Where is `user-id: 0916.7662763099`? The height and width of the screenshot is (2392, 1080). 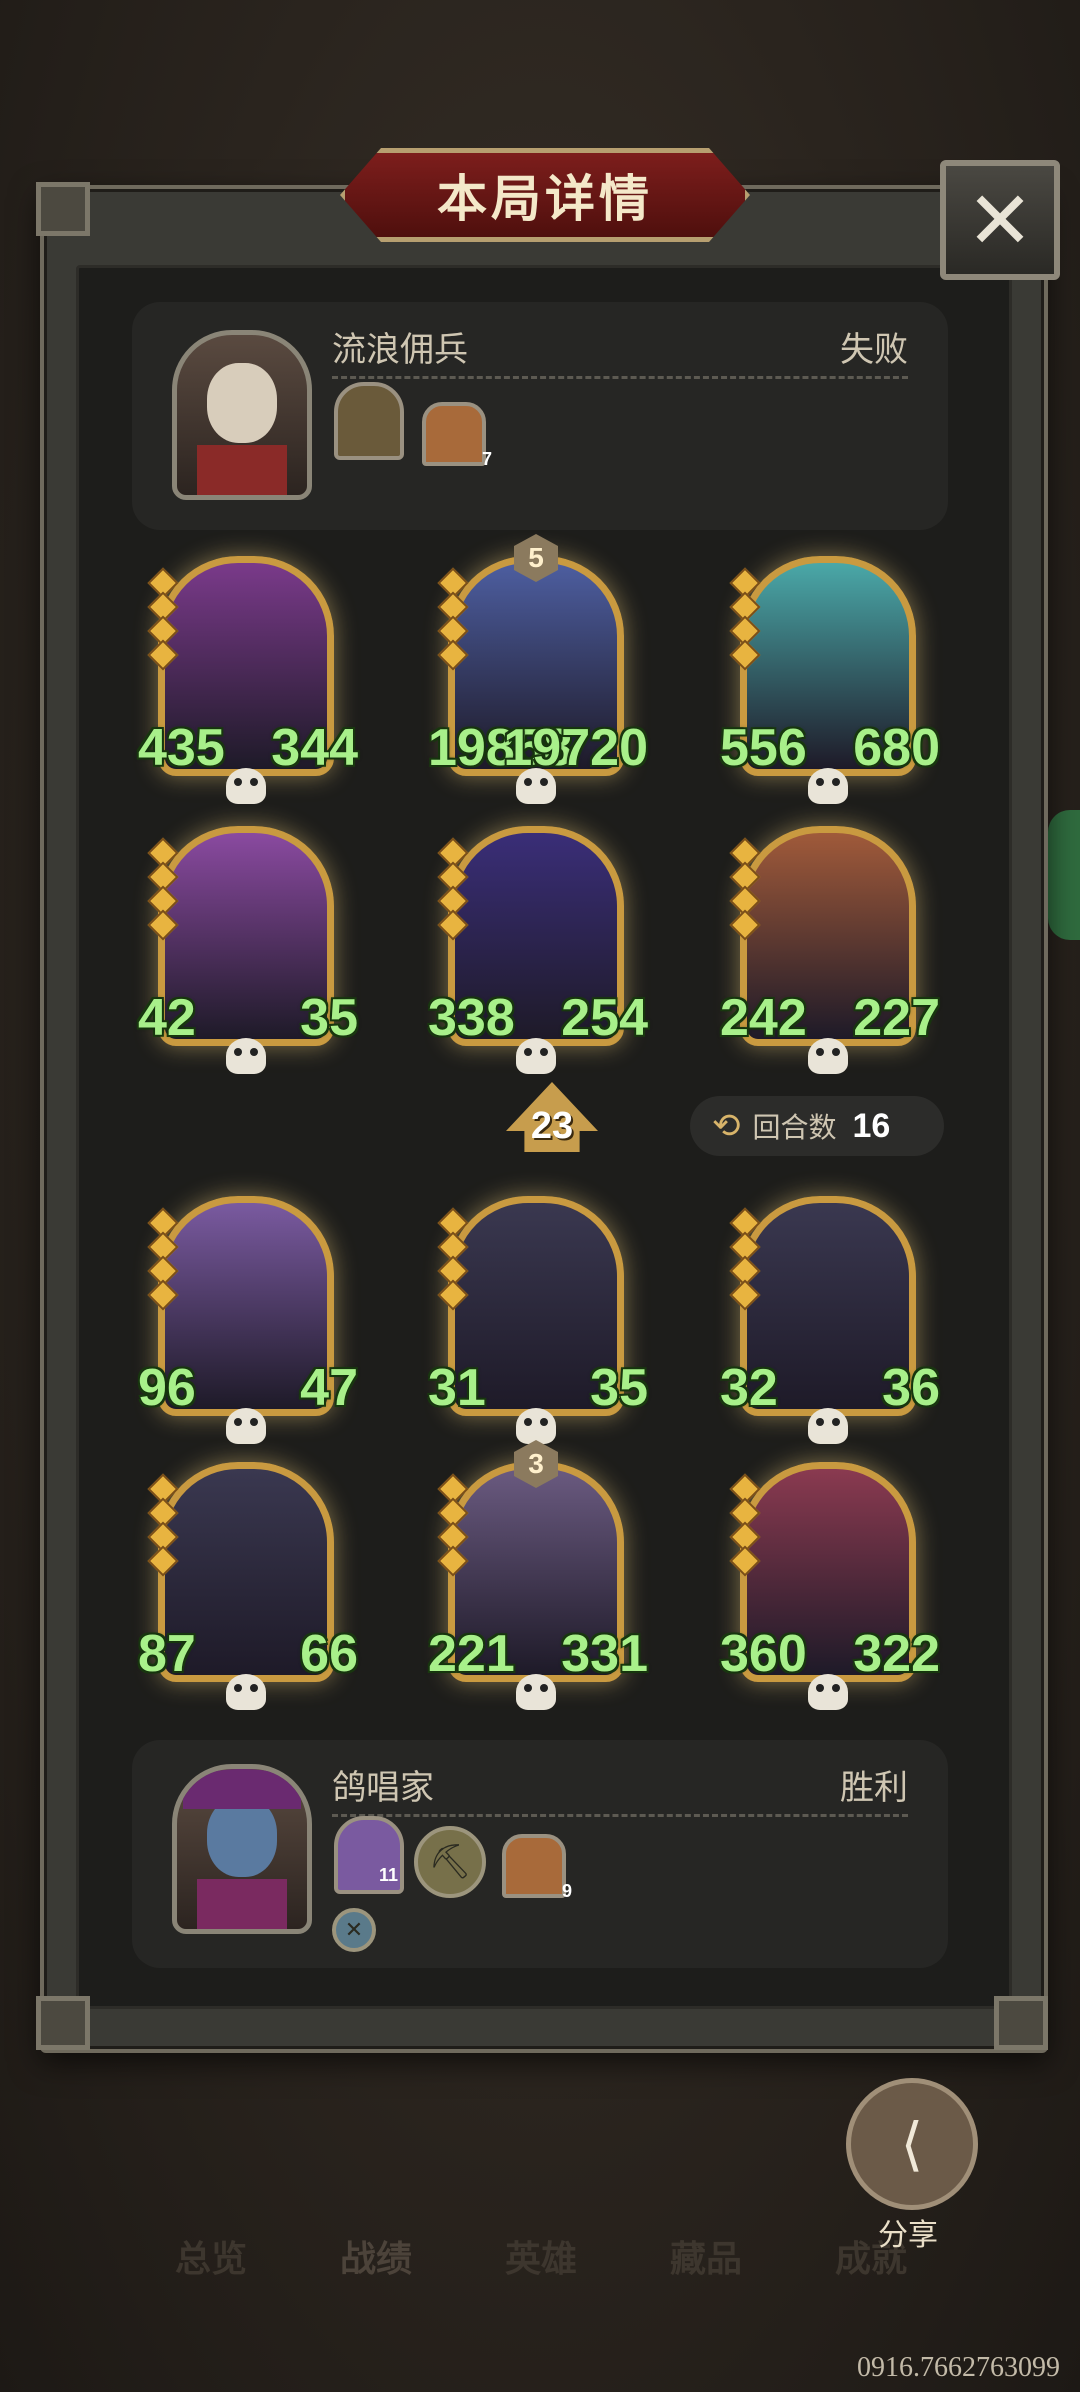 user-id: 0916.7662763099 is located at coordinates (958, 2367).